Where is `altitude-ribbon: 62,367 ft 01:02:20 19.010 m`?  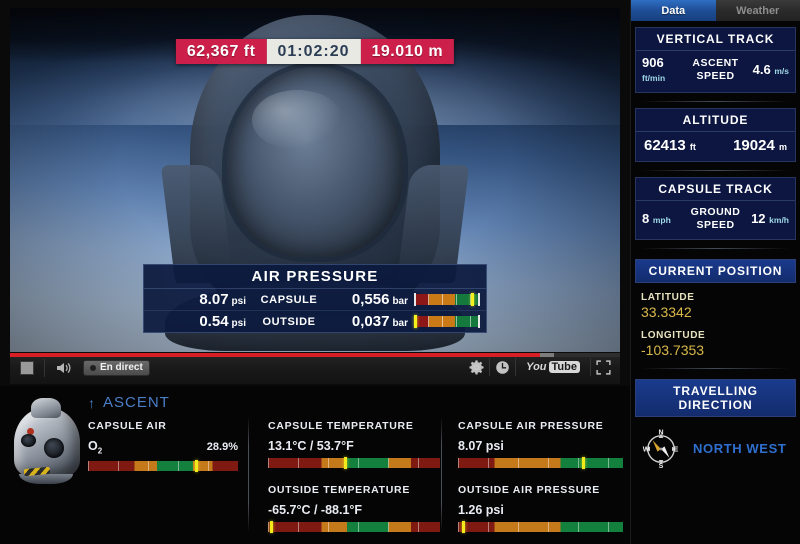
altitude-ribbon: 62,367 ft 01:02:20 19.010 m is located at coordinates (315, 51).